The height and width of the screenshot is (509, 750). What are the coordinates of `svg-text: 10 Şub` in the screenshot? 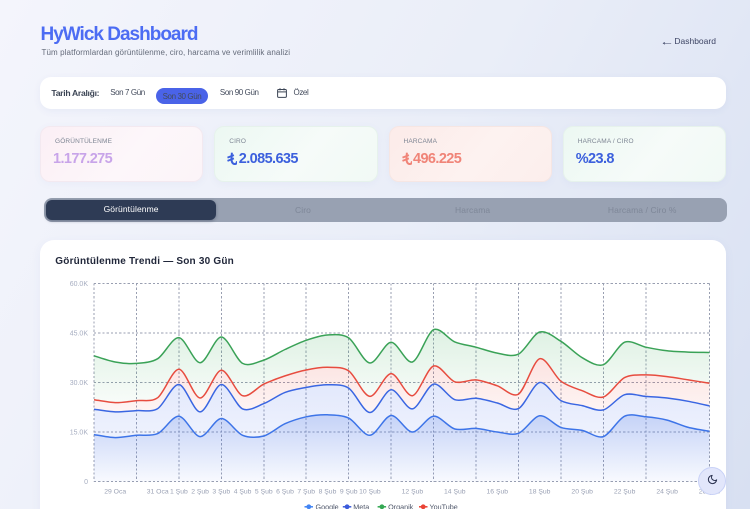 It's located at (370, 491).